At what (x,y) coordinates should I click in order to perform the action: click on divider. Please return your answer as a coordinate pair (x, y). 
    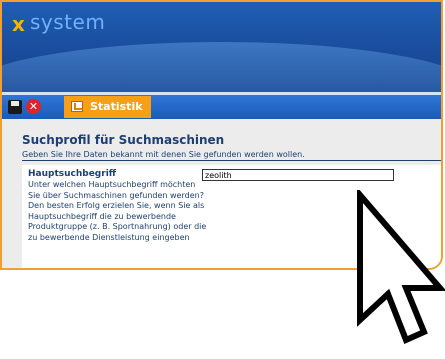
    Looking at the image, I should click on (231, 160).